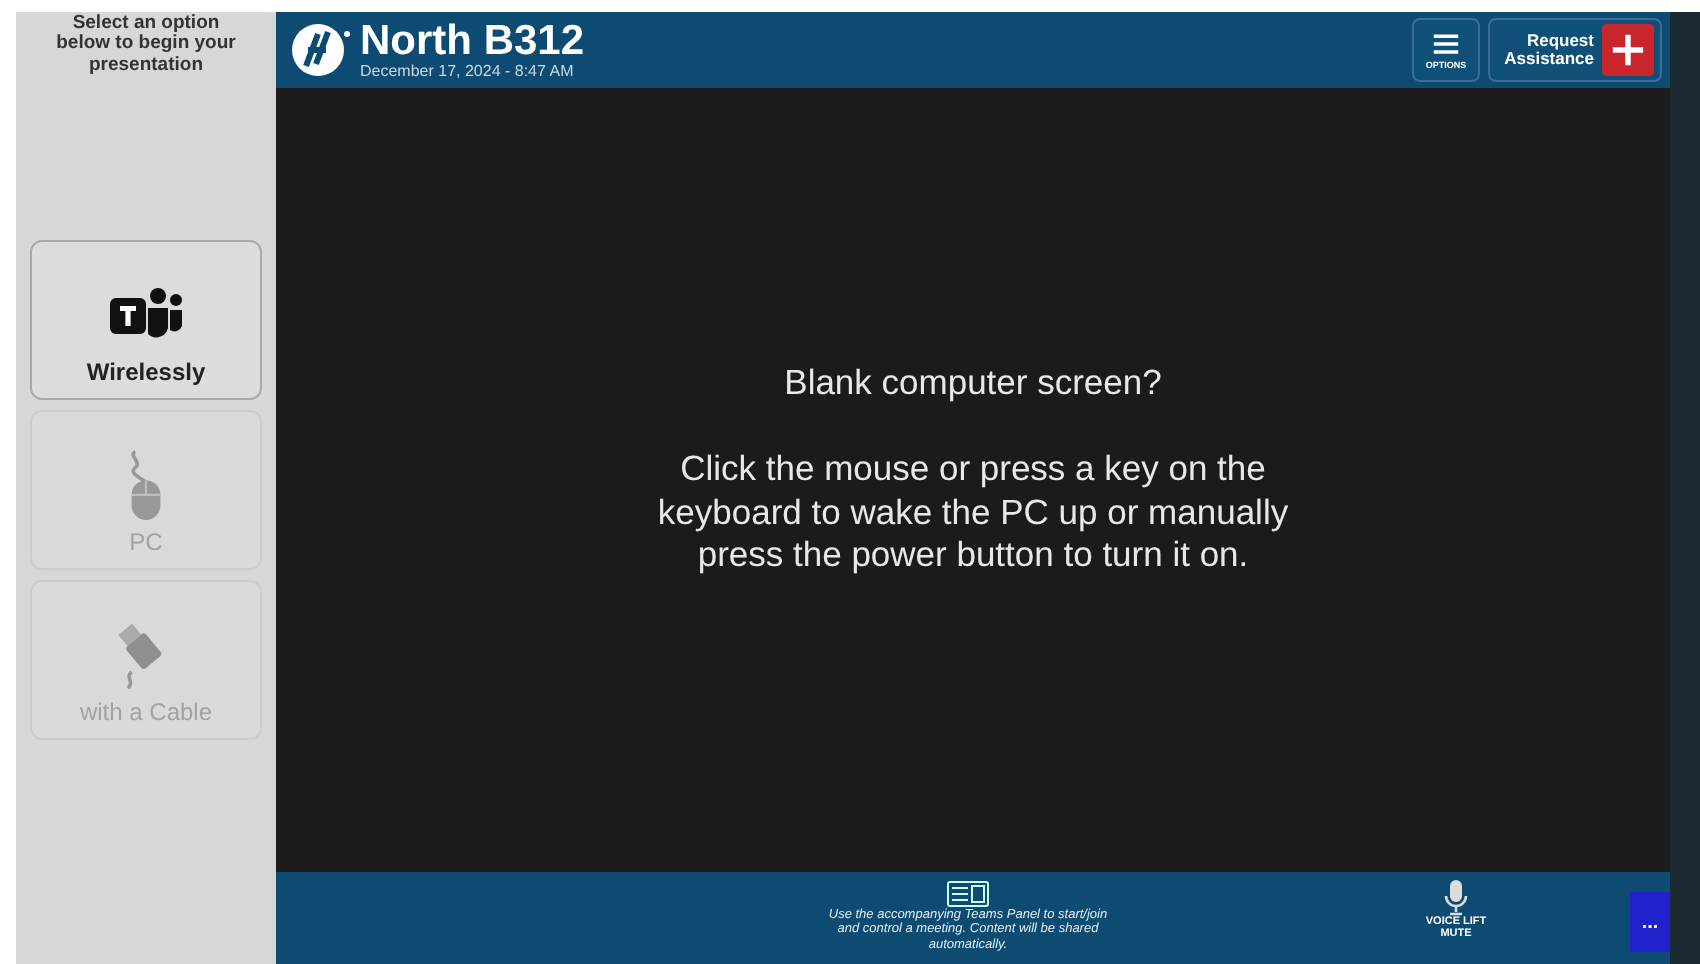 The image size is (1700, 964). Describe the element at coordinates (1575, 50) in the screenshot. I see `request-assistance-button: Request Assistance` at that location.